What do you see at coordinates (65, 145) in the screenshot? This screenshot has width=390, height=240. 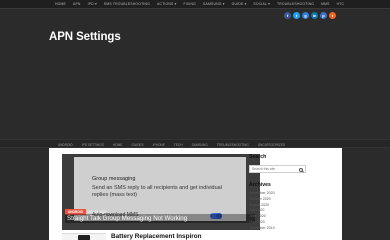 I see `mainnav-item: ANDROID` at bounding box center [65, 145].